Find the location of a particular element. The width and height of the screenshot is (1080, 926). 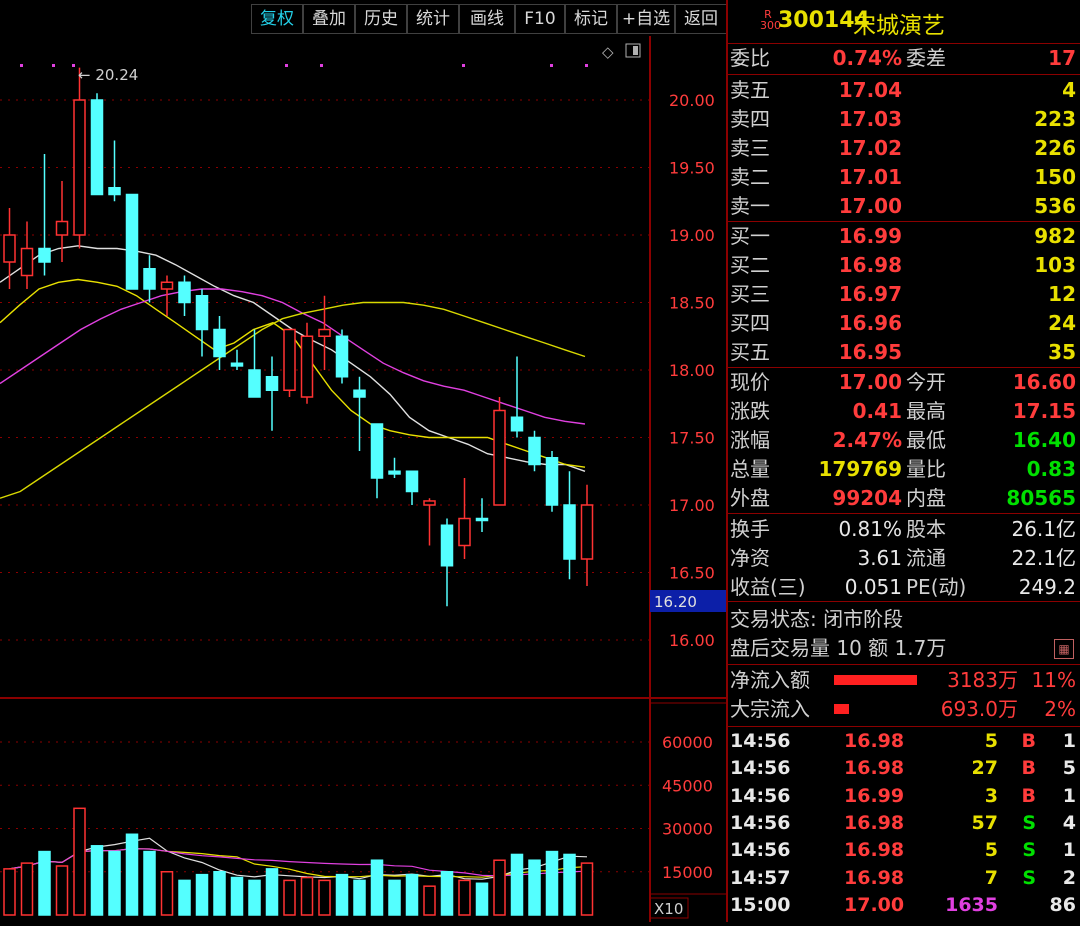

restore-rights-button: 复权 is located at coordinates (277, 19).